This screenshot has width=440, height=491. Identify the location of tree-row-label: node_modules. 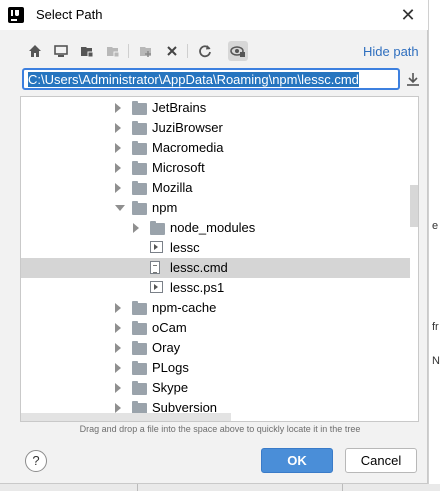
(213, 227).